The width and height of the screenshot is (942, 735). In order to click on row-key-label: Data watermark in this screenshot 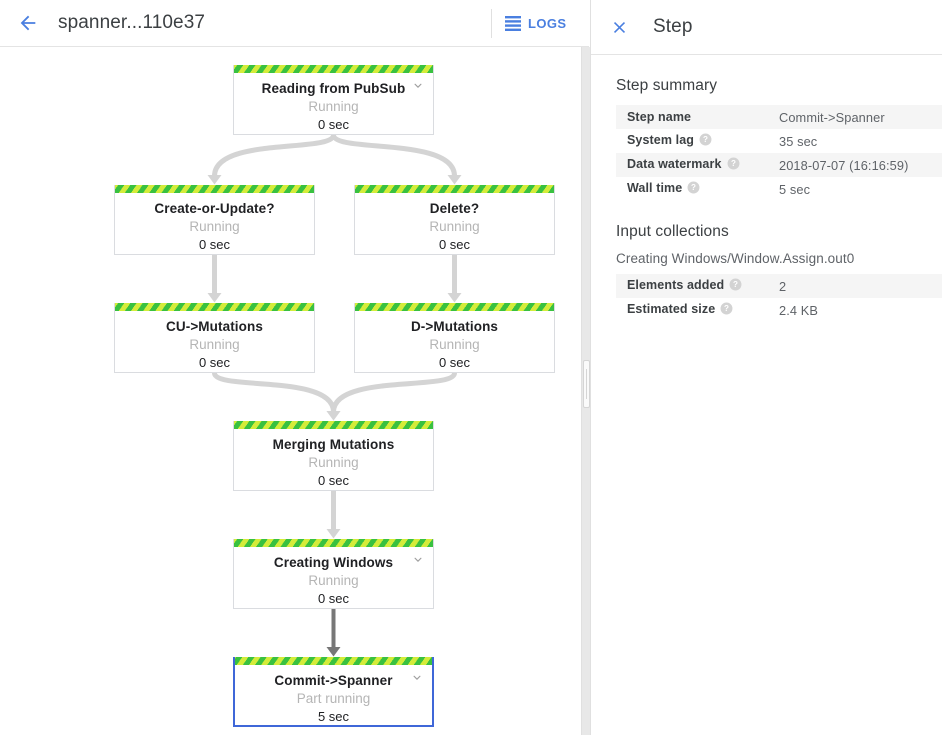, I will do `click(674, 164)`.